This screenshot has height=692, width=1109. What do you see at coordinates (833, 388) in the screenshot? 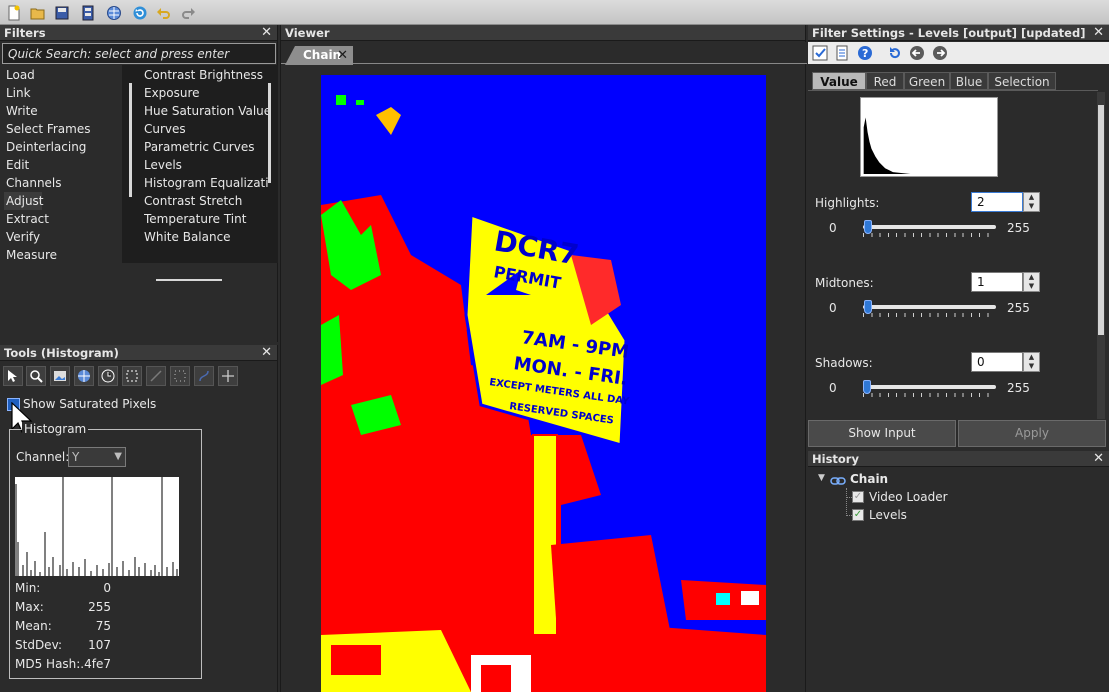
I see `shadows-min-label: 0` at bounding box center [833, 388].